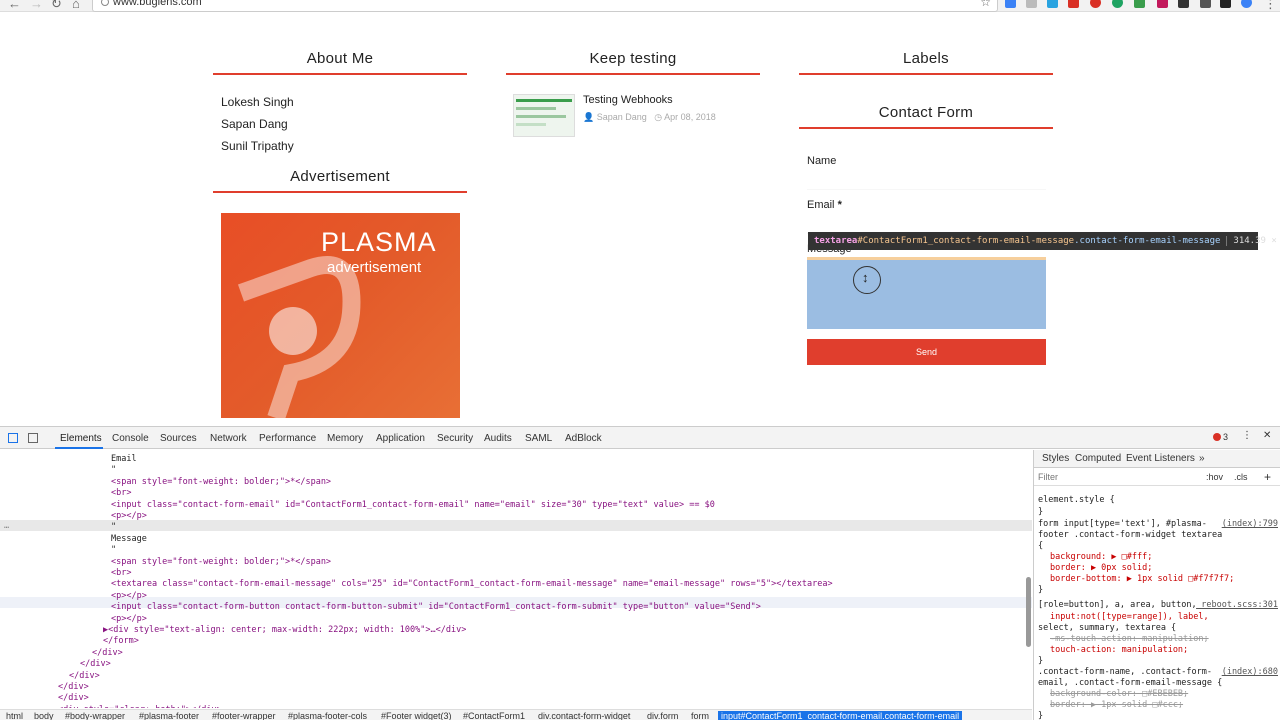 The width and height of the screenshot is (1280, 720). Describe the element at coordinates (345, 438) in the screenshot. I see `tab-memory: Memory` at that location.